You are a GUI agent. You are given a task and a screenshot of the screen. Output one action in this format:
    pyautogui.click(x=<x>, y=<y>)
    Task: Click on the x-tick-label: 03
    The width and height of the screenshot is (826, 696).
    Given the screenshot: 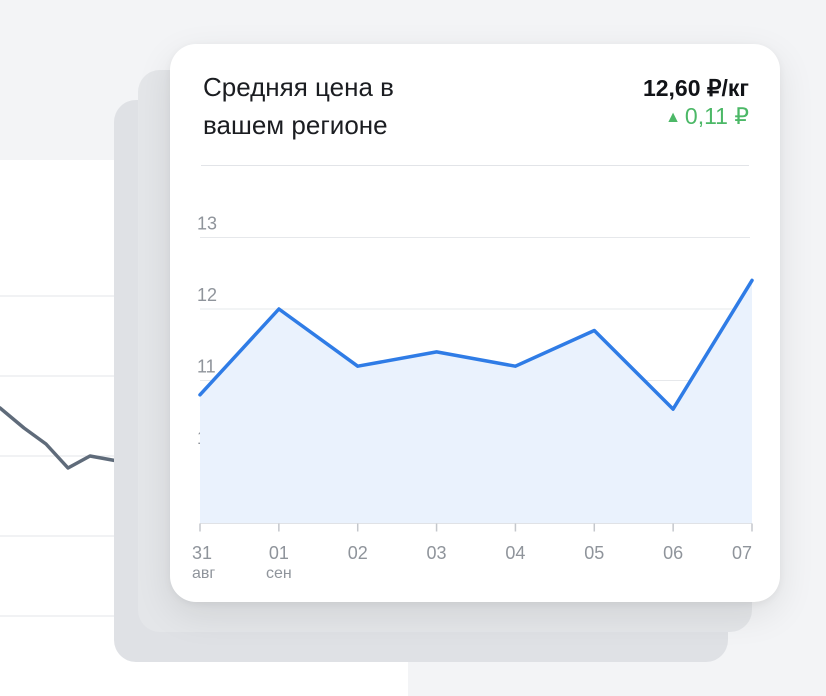 What is the action you would take?
    pyautogui.click(x=437, y=553)
    